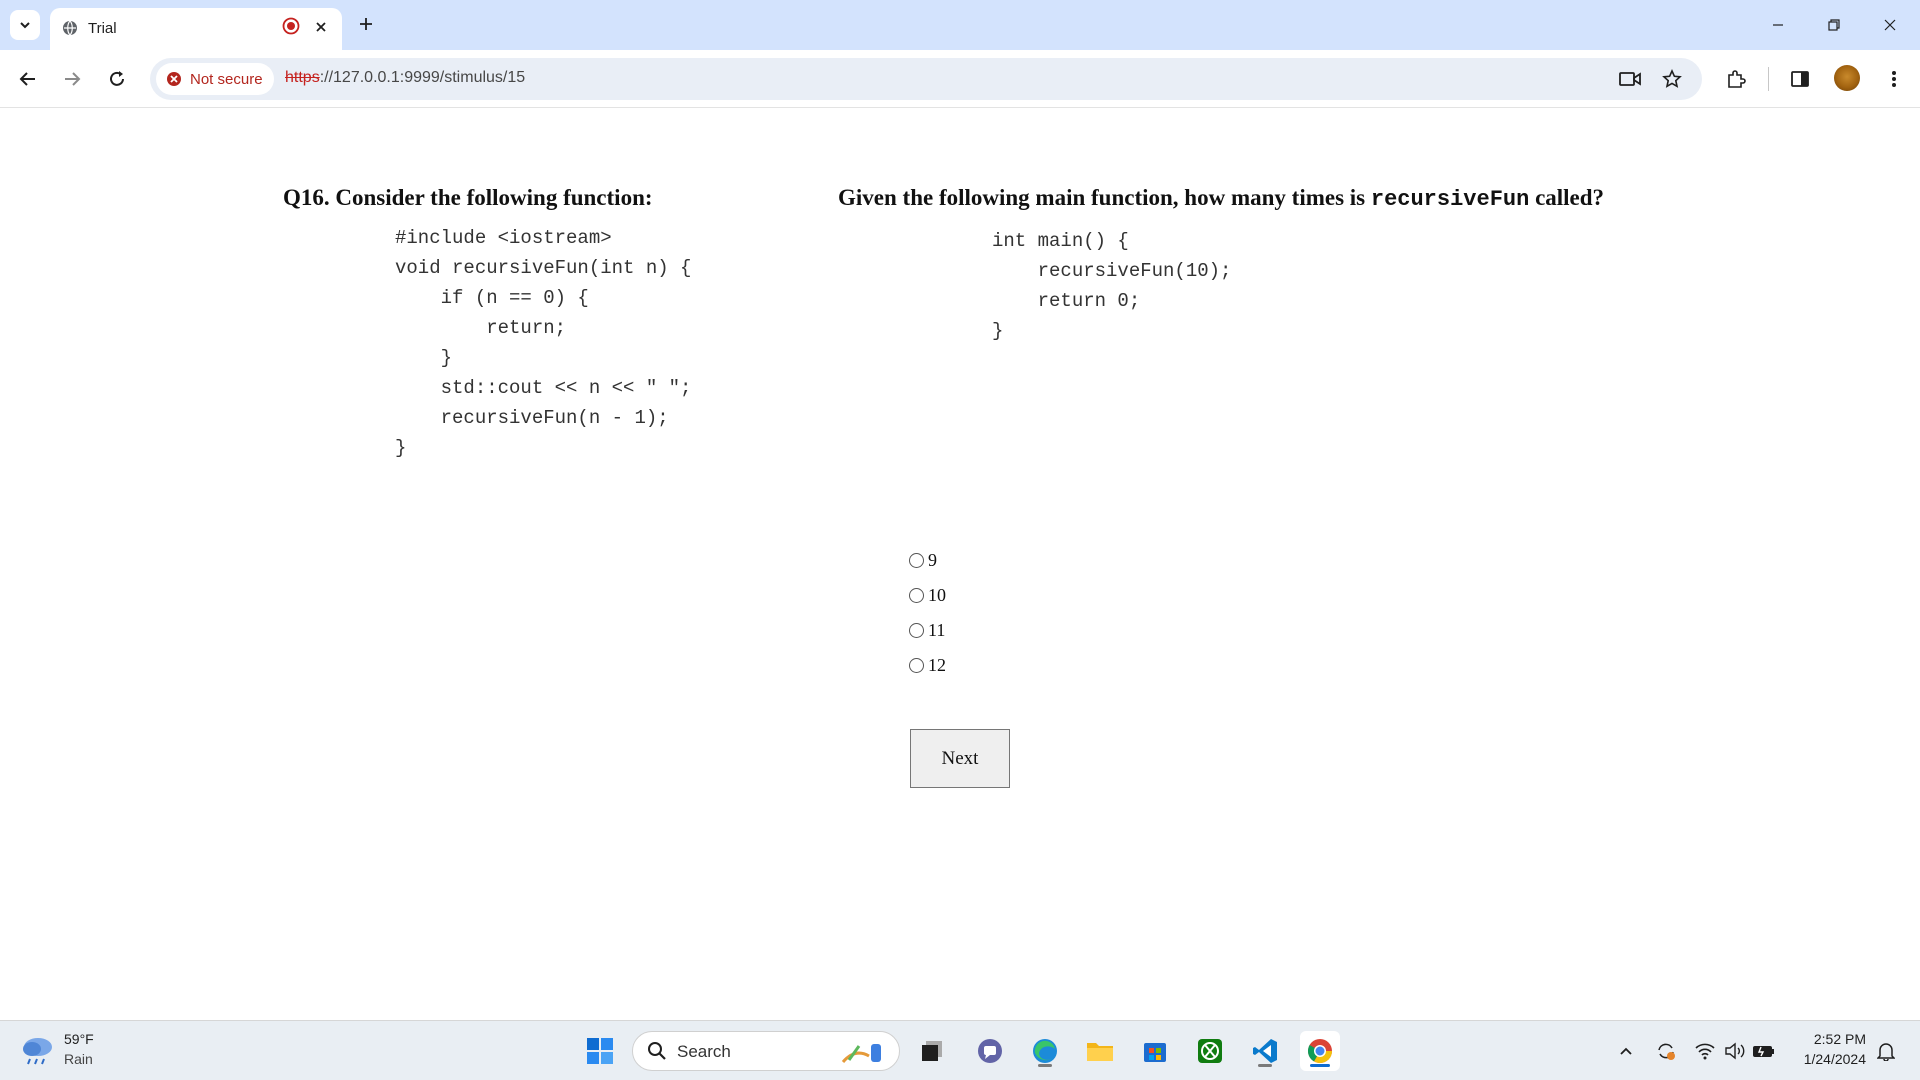  I want to click on heading-code: recursiveFun, so click(1450, 199).